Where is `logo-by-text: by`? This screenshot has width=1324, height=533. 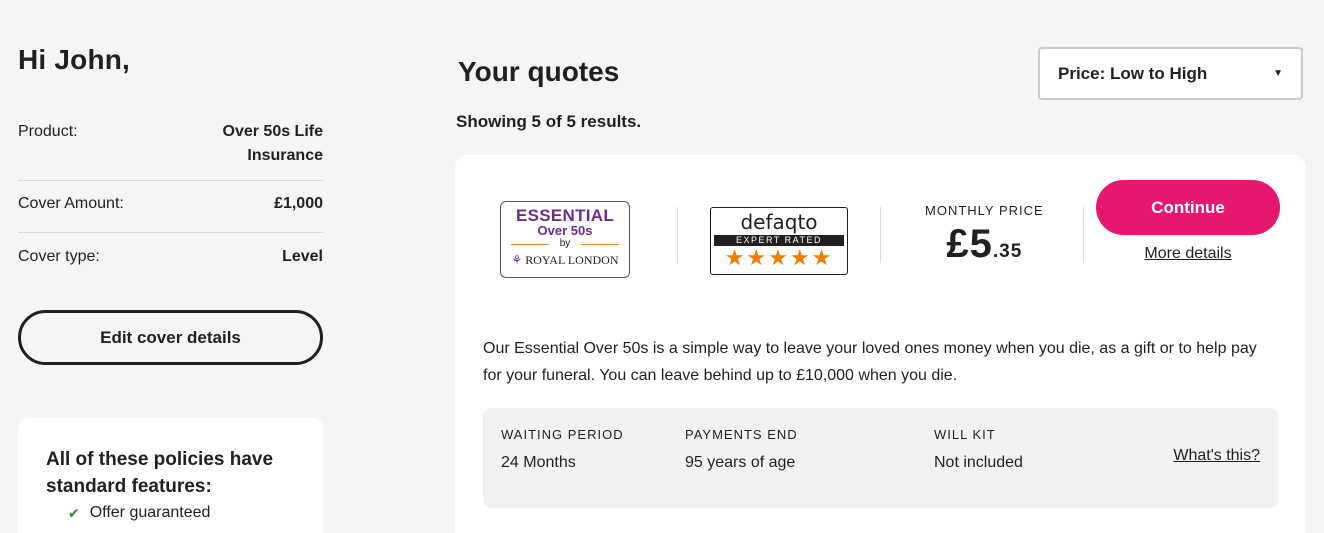
logo-by-text: by is located at coordinates (565, 243).